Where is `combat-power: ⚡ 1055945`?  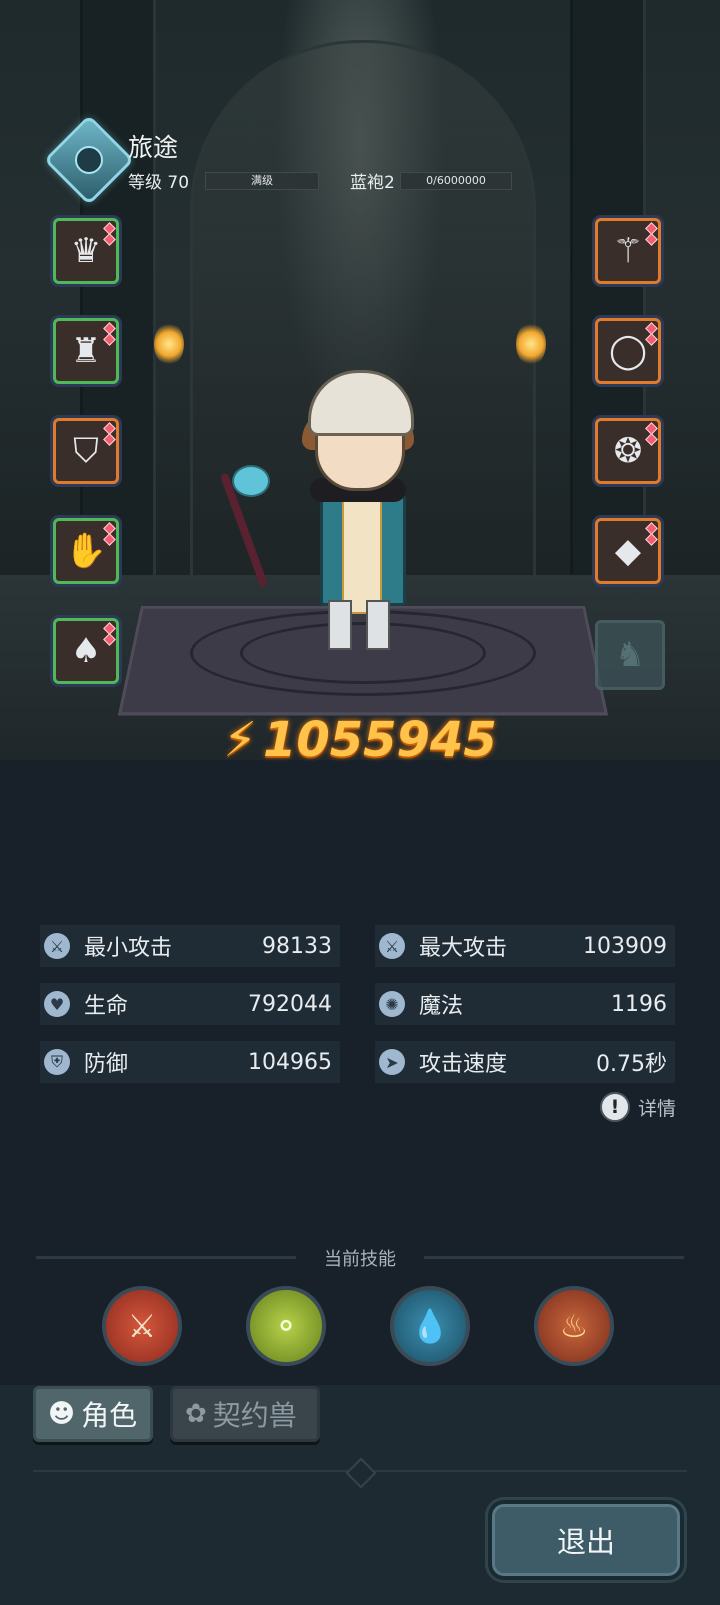 combat-power: ⚡ 1055945 is located at coordinates (360, 740).